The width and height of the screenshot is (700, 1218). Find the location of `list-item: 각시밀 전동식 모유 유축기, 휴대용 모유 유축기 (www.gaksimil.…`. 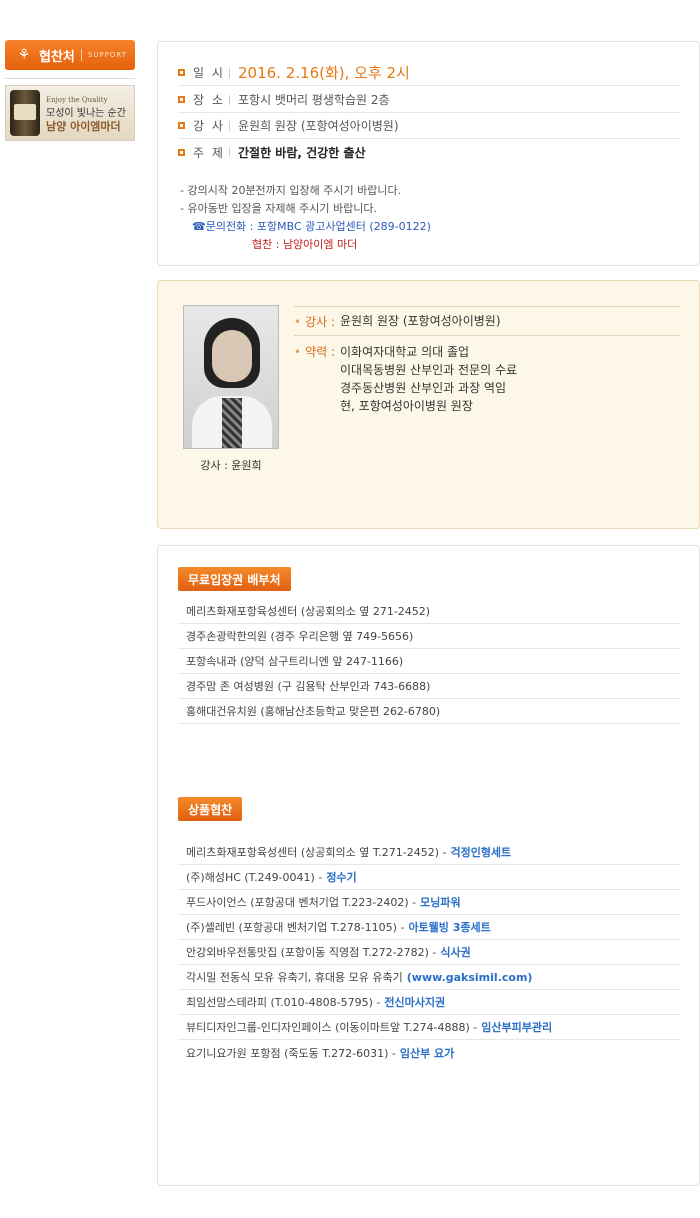

list-item: 각시밀 전동식 모유 유축기, 휴대용 모유 유축기 (www.gaksimil.… is located at coordinates (429, 977).